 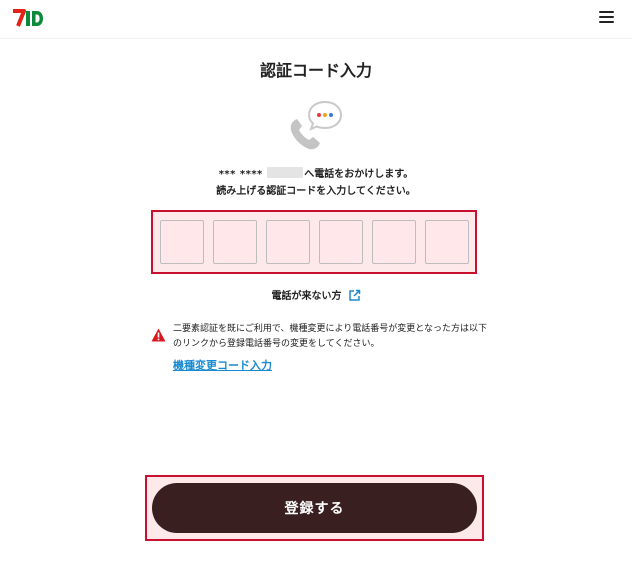 What do you see at coordinates (315, 70) in the screenshot?
I see `page-title: 認証コード入力` at bounding box center [315, 70].